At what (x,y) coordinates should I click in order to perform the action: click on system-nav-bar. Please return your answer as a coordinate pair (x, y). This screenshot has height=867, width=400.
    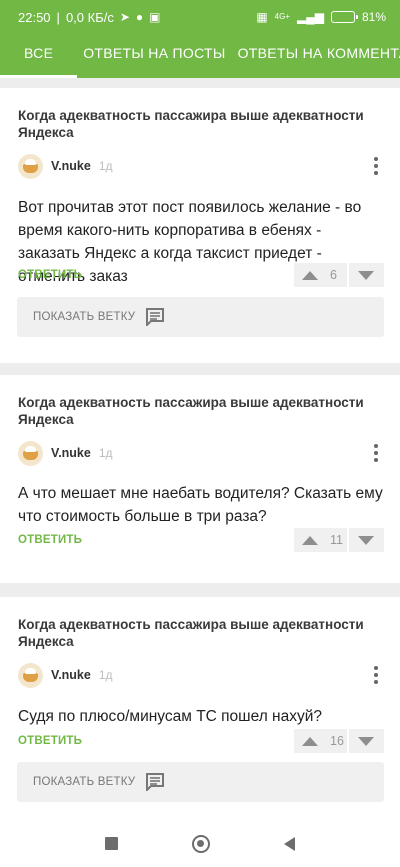
    Looking at the image, I should click on (200, 843).